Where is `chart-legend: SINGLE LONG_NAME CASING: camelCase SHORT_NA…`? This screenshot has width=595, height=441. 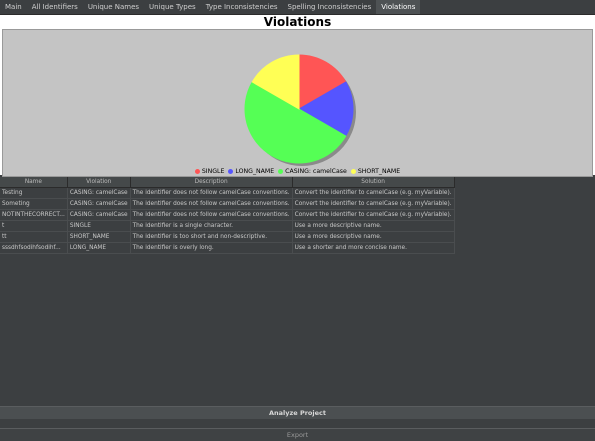
chart-legend: SINGLE LONG_NAME CASING: camelCase SHORT_NA… is located at coordinates (297, 171).